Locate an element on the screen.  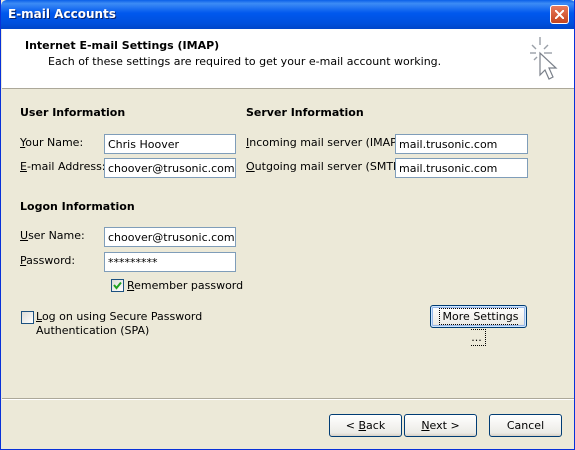
title-bar: E-mail Accounts is located at coordinates (287, 14).